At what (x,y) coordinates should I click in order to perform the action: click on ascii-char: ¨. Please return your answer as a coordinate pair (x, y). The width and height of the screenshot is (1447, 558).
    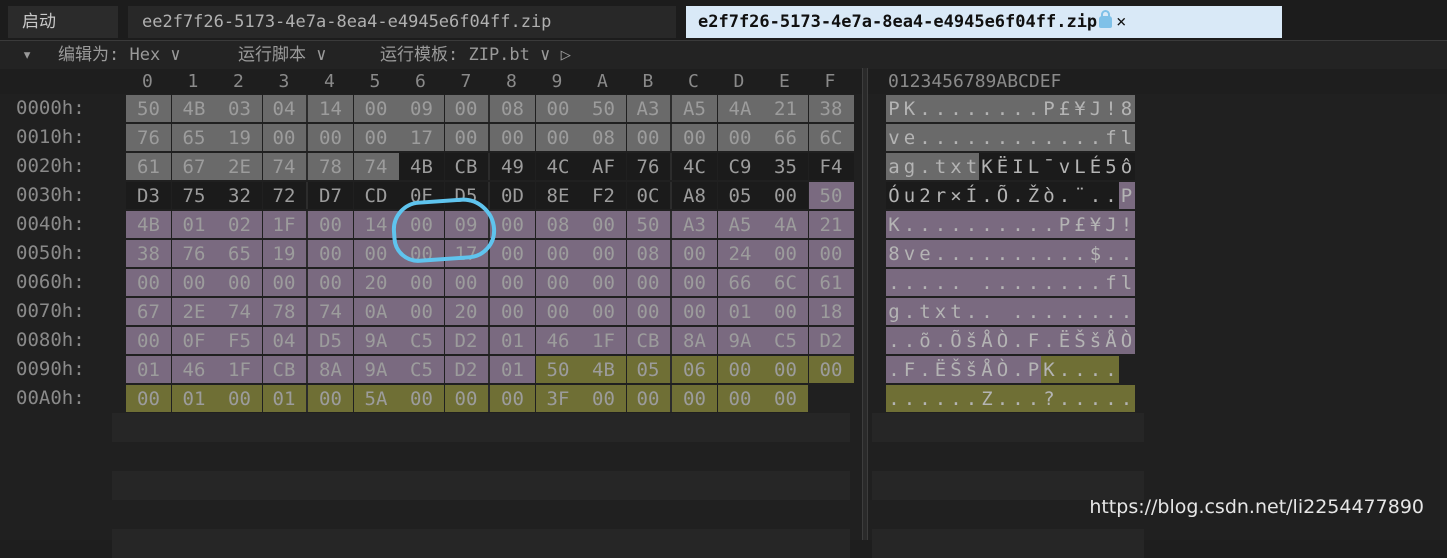
    Looking at the image, I should click on (1080, 195).